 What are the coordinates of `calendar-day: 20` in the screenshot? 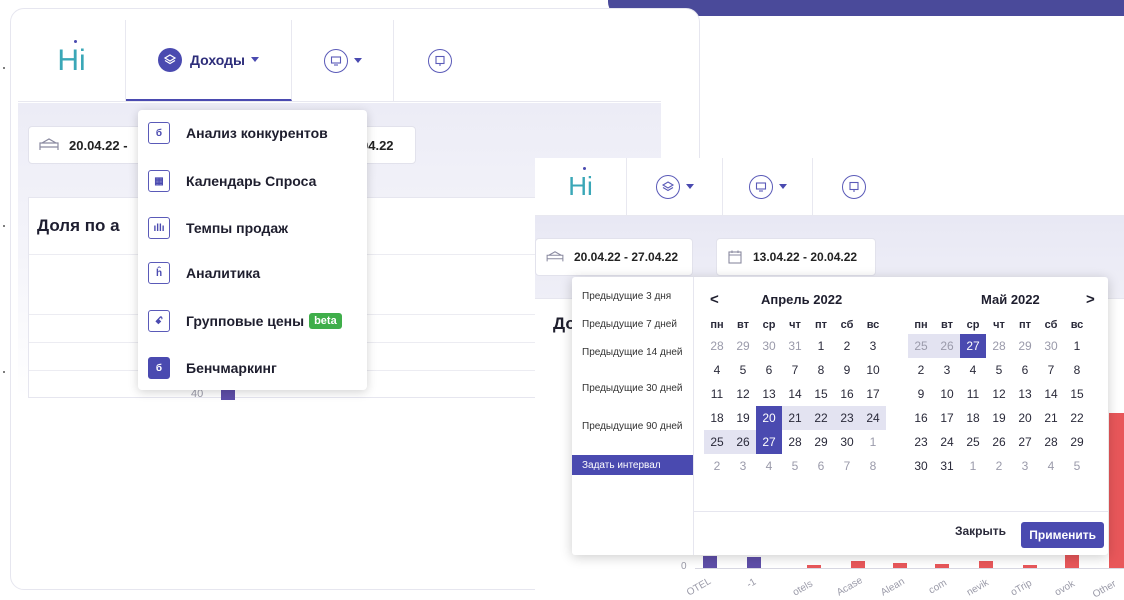 It's located at (1025, 418).